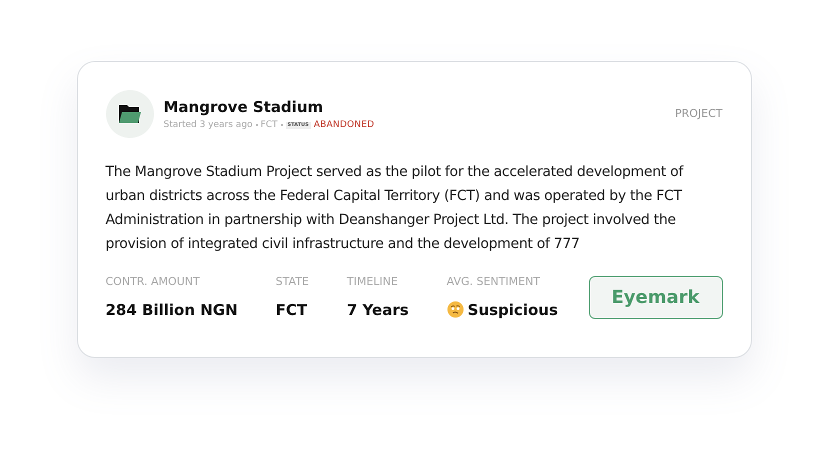 The image size is (828, 449). I want to click on face-icon, so click(455, 309).